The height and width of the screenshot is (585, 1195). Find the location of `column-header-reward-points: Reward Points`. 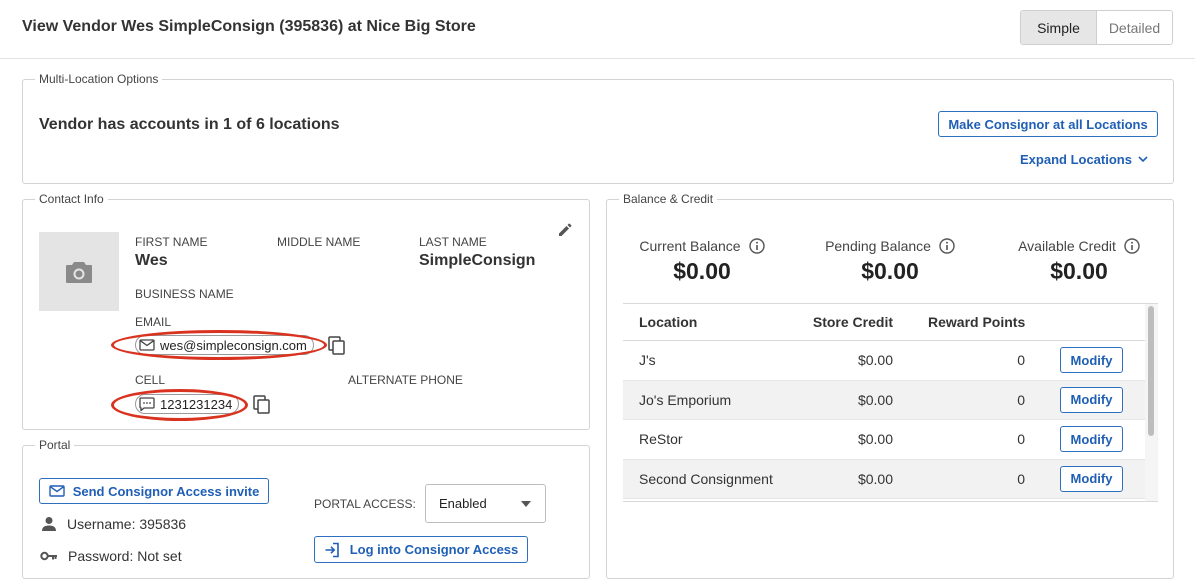

column-header-reward-points: Reward Points is located at coordinates (977, 322).